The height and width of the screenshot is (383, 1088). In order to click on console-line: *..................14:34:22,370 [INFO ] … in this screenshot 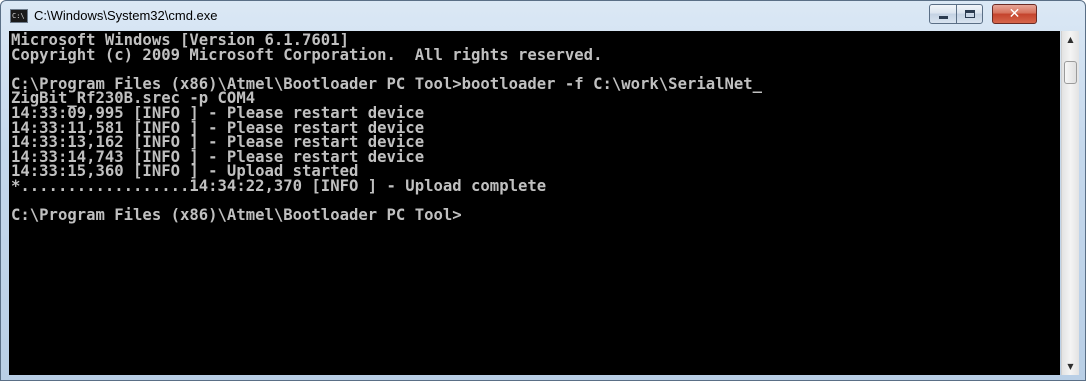, I will do `click(279, 185)`.